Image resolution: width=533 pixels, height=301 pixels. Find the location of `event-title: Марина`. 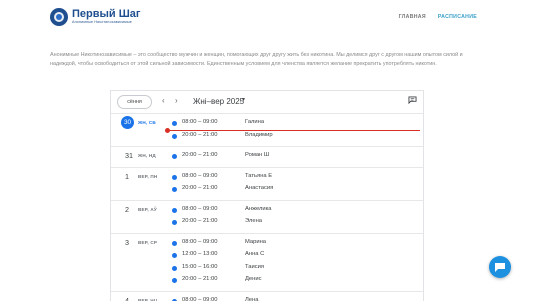

event-title: Марина is located at coordinates (255, 242).